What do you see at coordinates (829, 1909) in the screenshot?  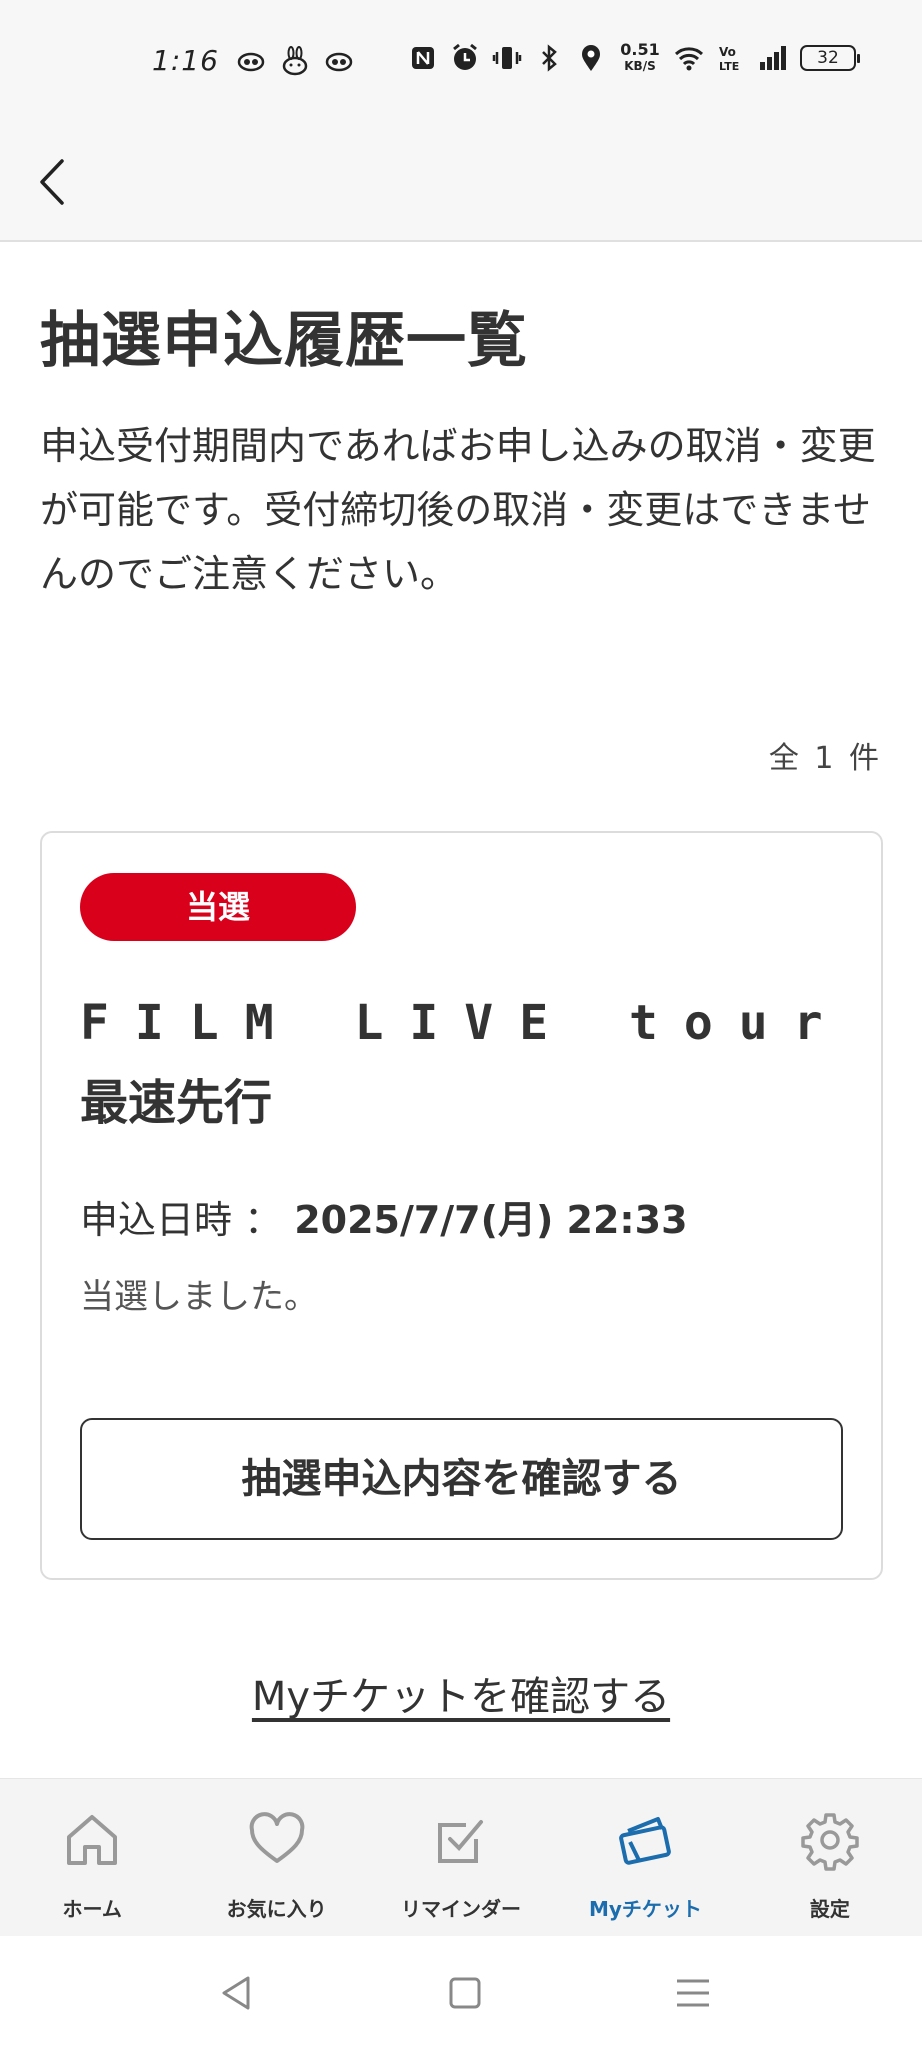 I see `nav-label: 設定` at bounding box center [829, 1909].